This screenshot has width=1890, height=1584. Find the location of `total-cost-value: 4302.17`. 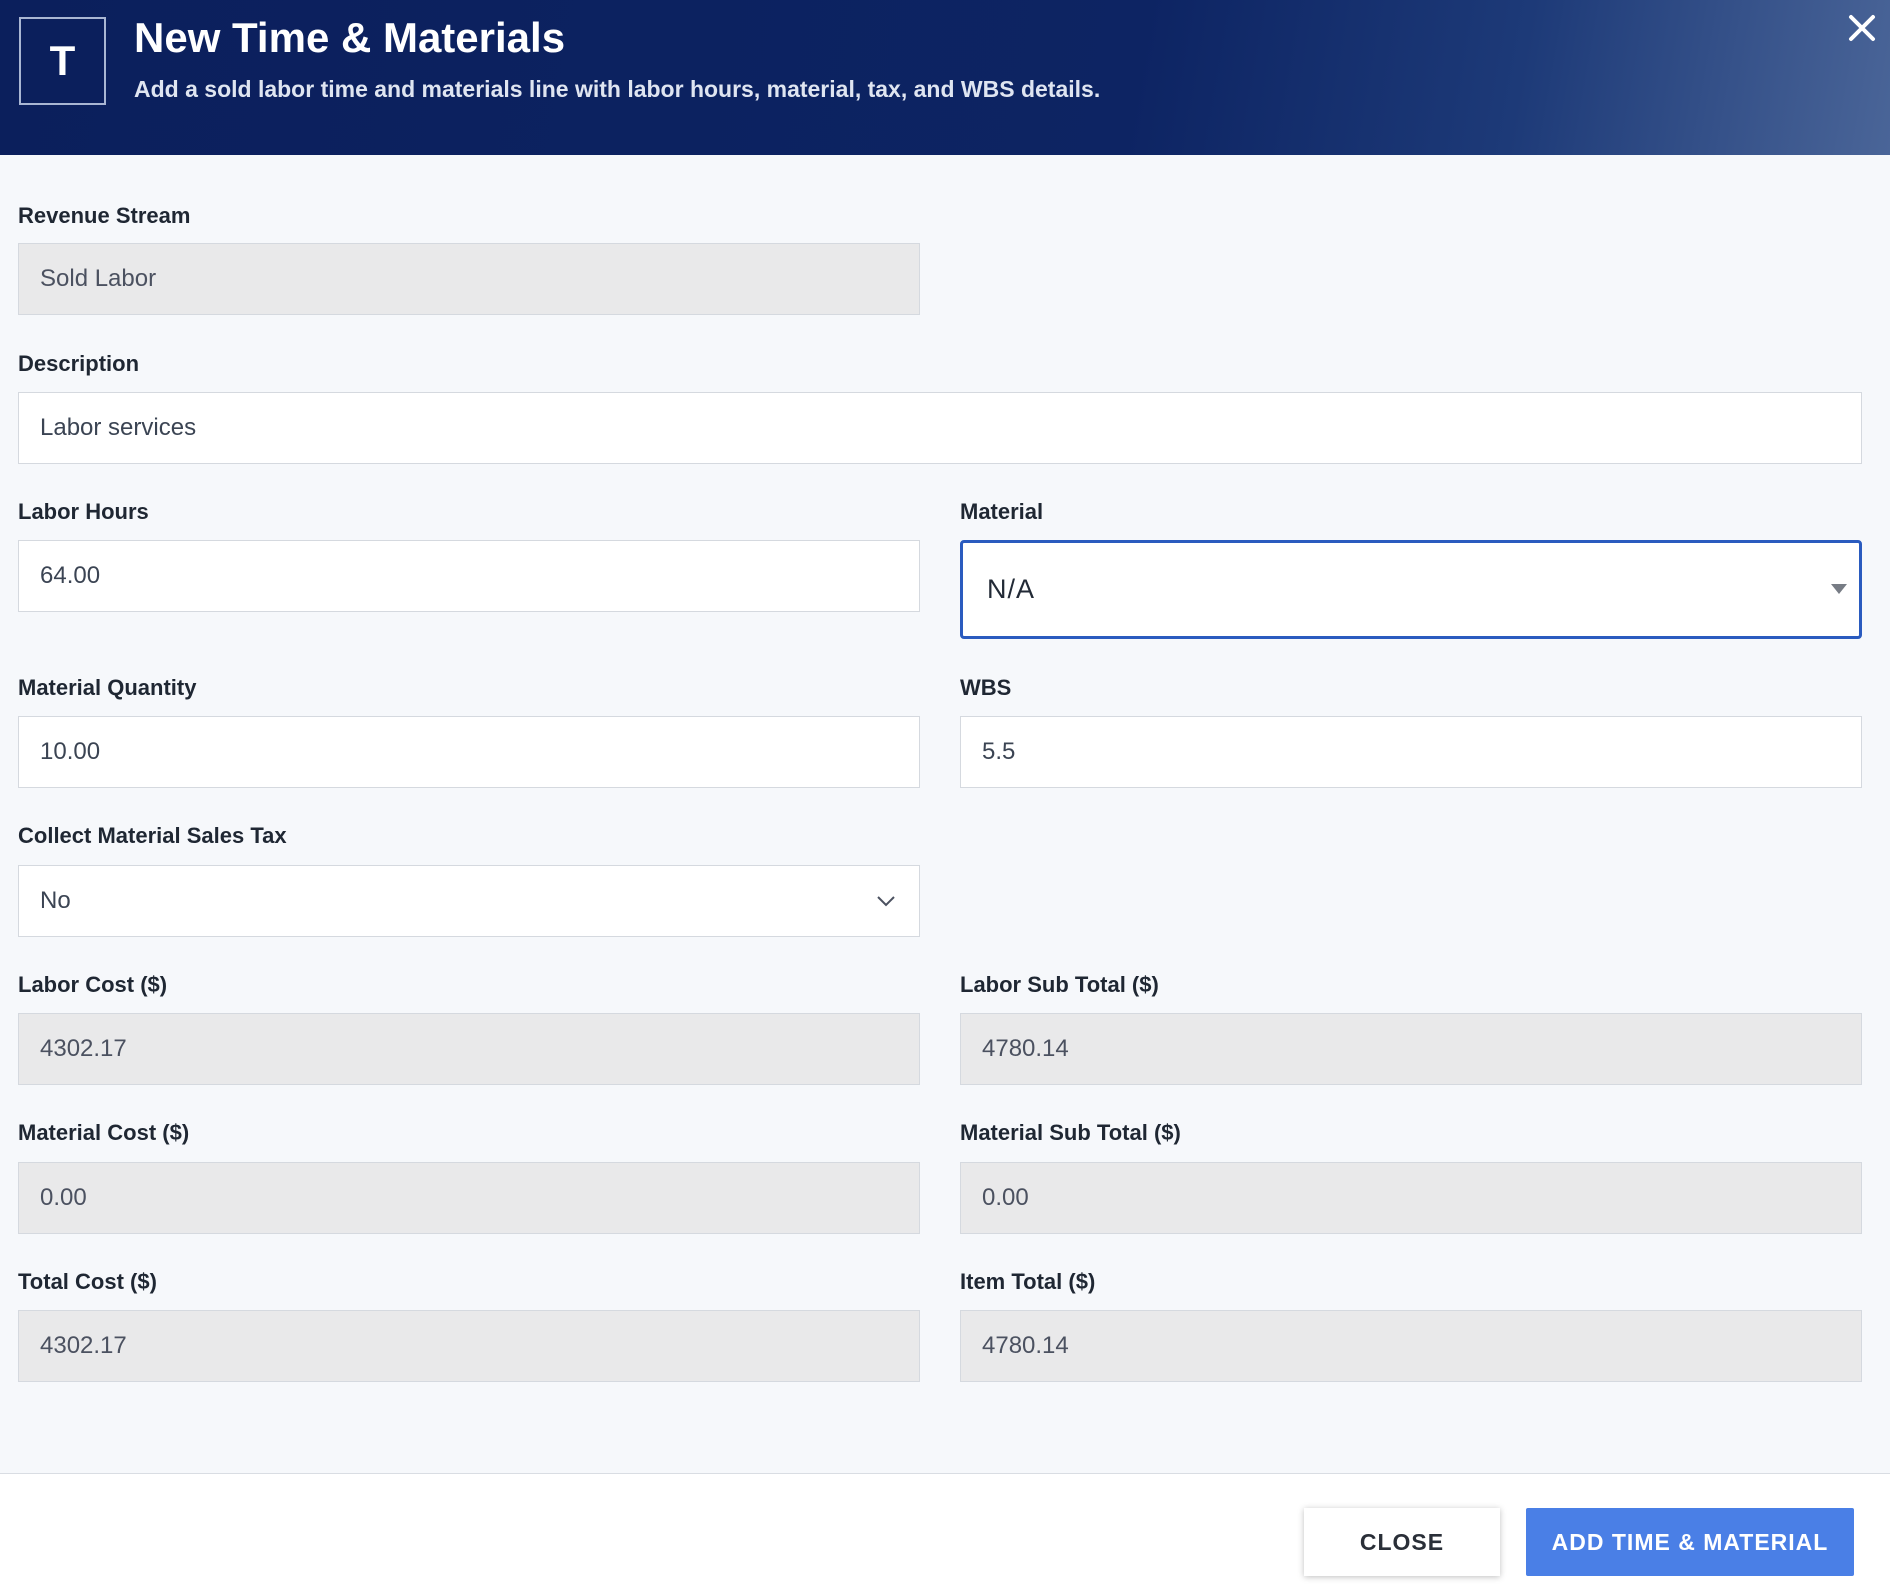

total-cost-value: 4302.17 is located at coordinates (83, 1345).